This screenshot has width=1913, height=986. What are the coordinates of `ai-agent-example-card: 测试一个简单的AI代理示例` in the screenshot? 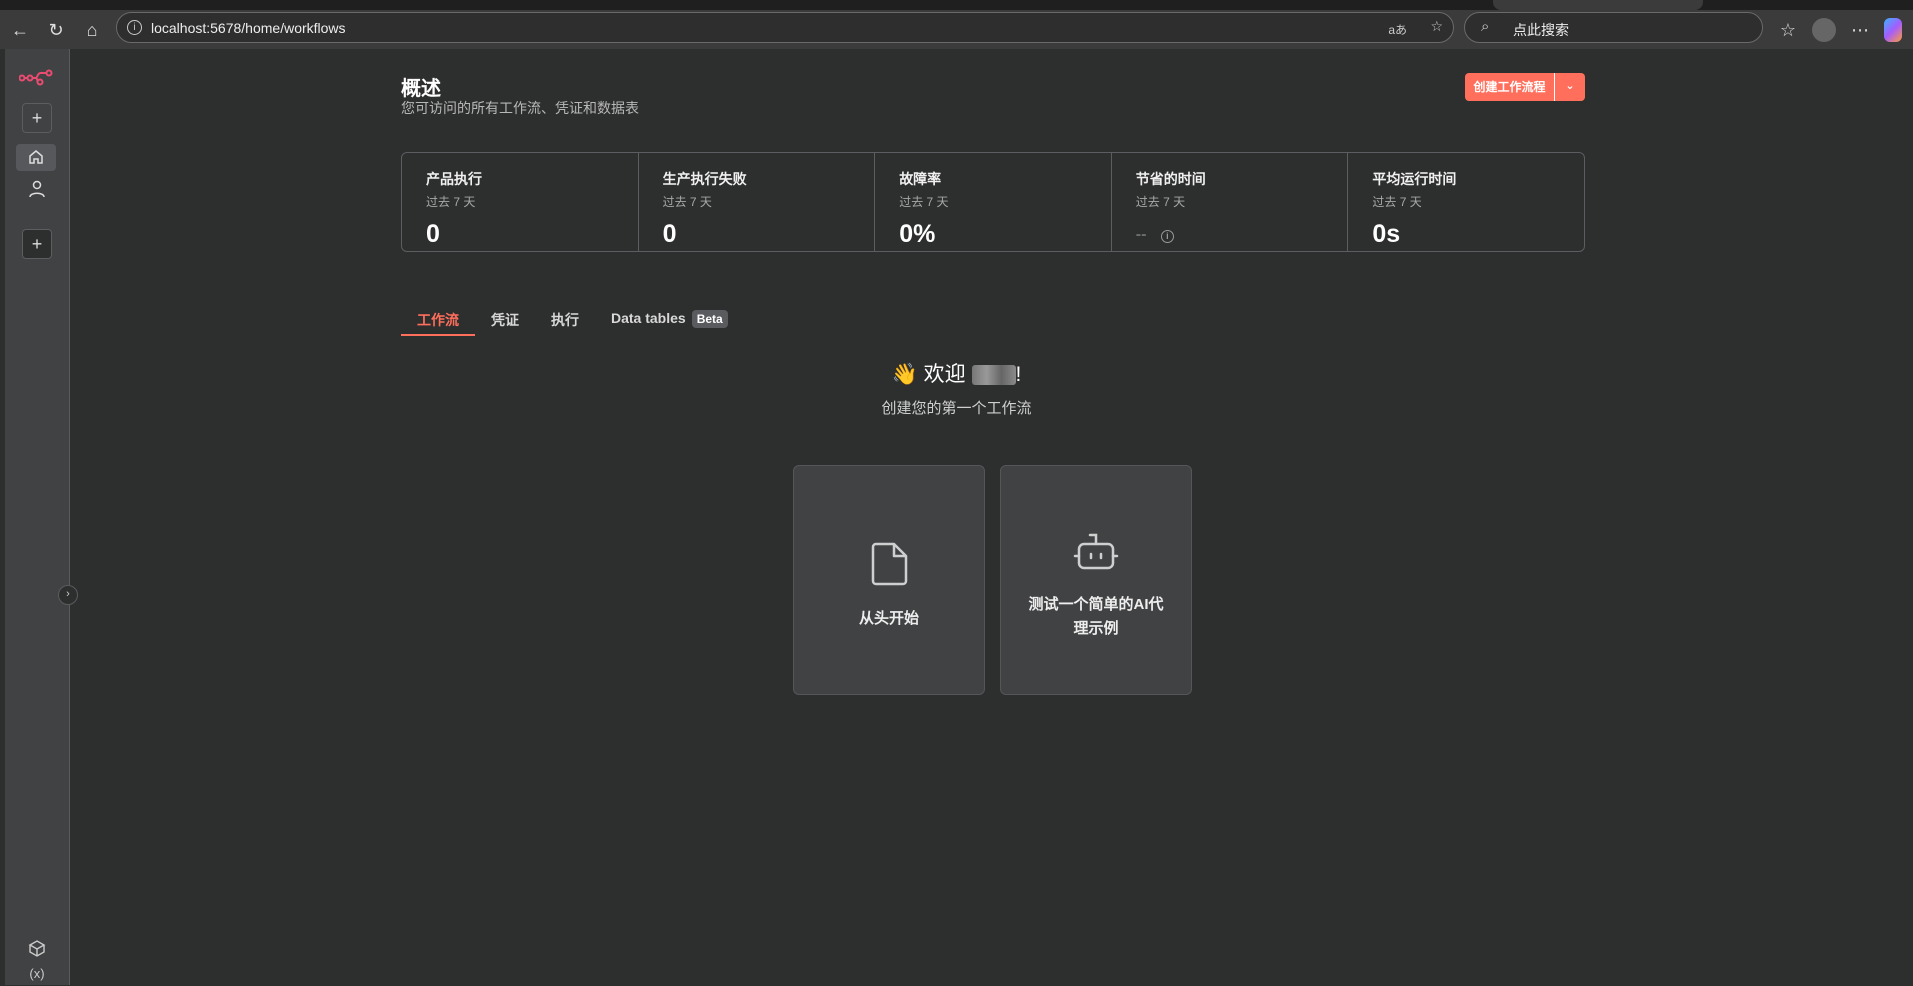 It's located at (1096, 580).